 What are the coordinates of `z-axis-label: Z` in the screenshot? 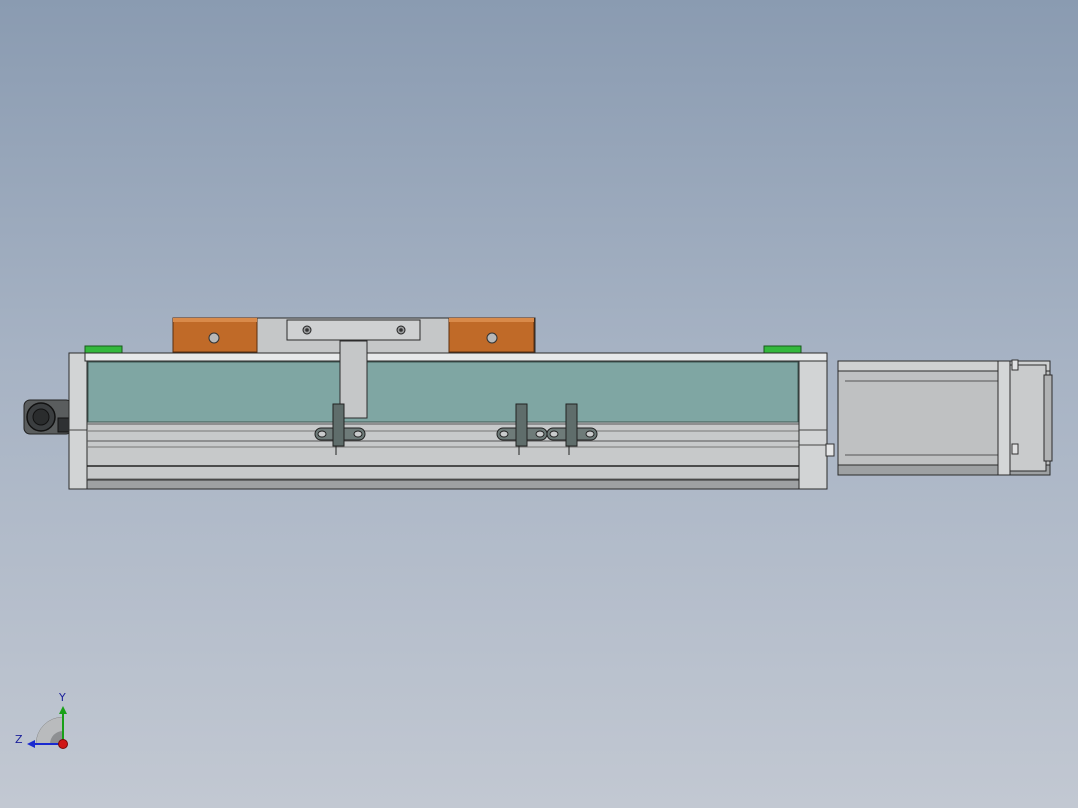 It's located at (19, 739).